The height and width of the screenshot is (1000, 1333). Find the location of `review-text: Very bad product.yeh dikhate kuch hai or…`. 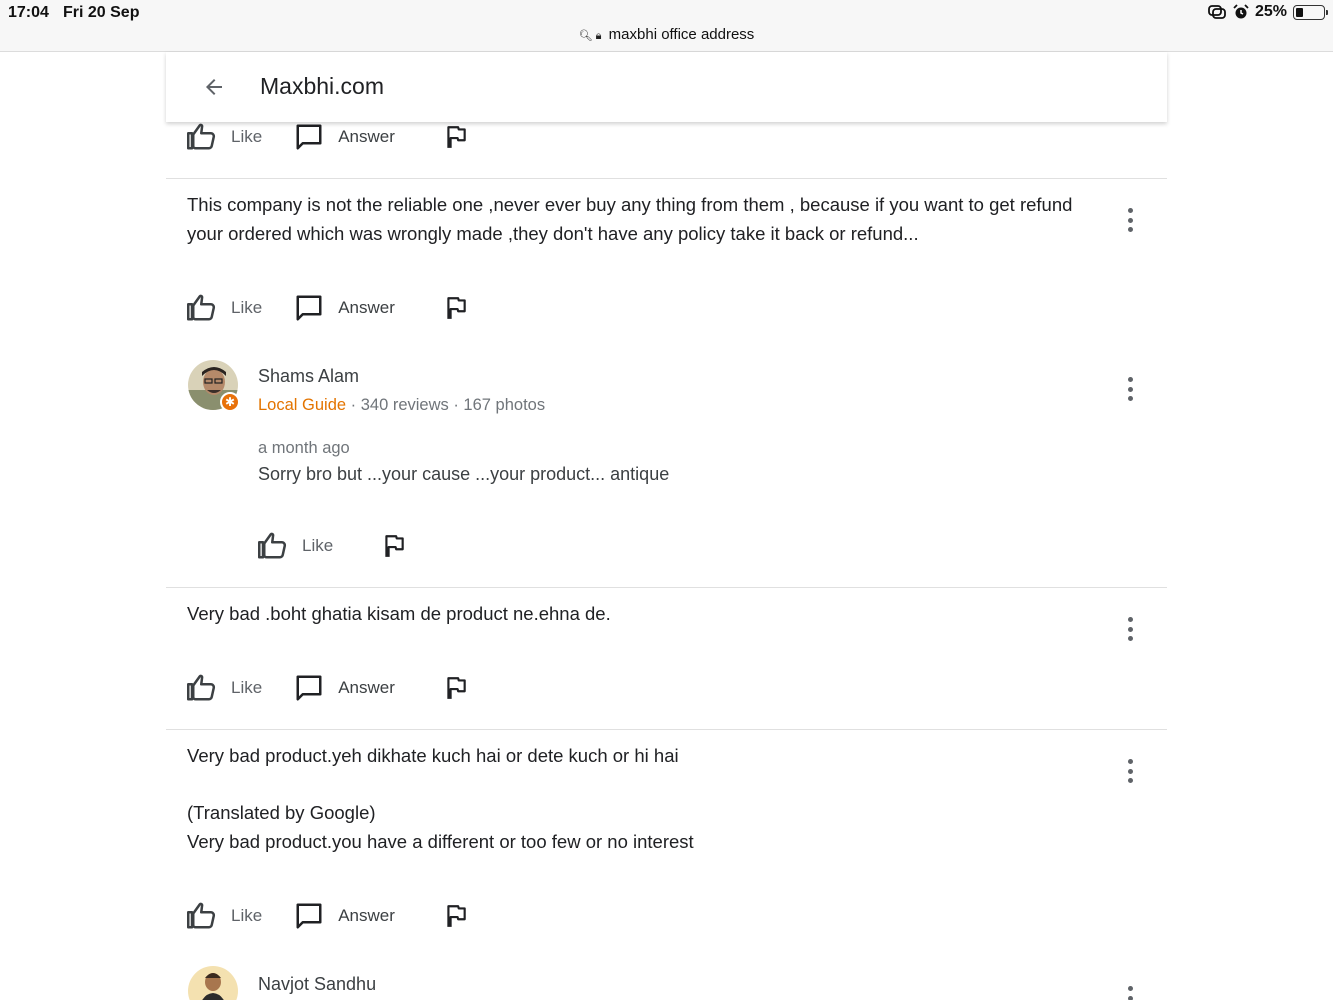

review-text: Very bad product.yeh dikhate kuch hai or… is located at coordinates (433, 755).